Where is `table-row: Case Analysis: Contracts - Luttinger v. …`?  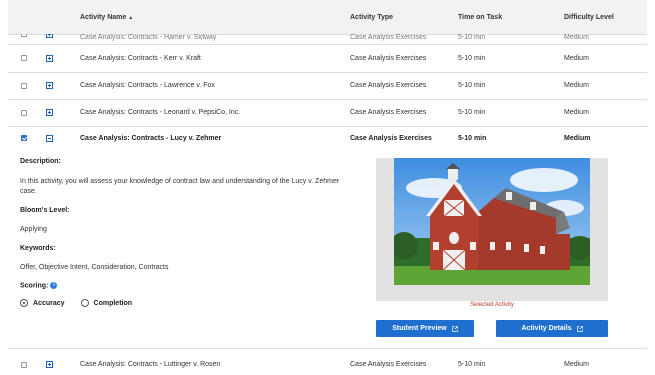
table-row: Case Analysis: Contracts - Luttinger v. … is located at coordinates (327, 364).